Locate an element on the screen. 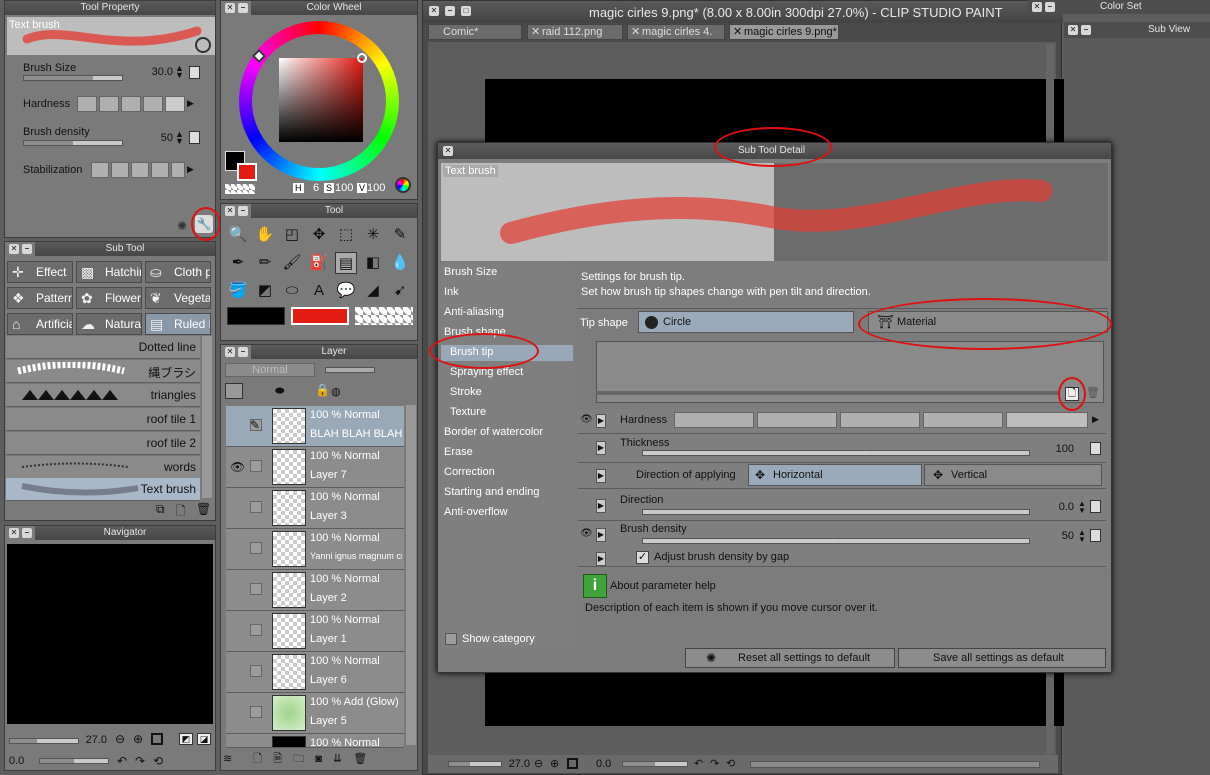  reset-rotation-icon: ⟲ is located at coordinates (158, 761).